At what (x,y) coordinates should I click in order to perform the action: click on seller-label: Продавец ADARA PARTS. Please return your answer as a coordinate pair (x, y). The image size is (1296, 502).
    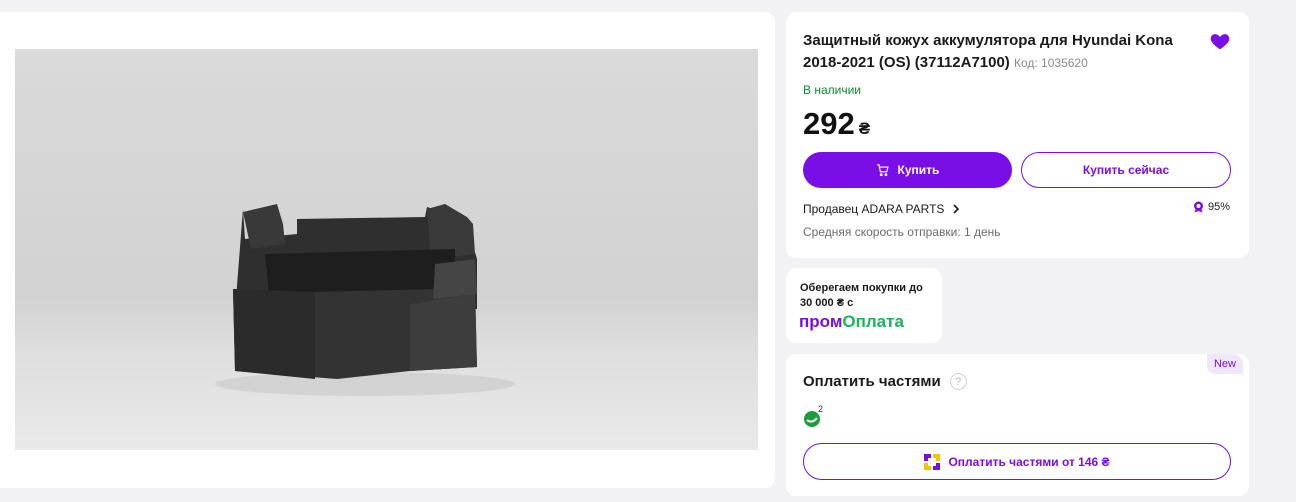
    Looking at the image, I should click on (874, 209).